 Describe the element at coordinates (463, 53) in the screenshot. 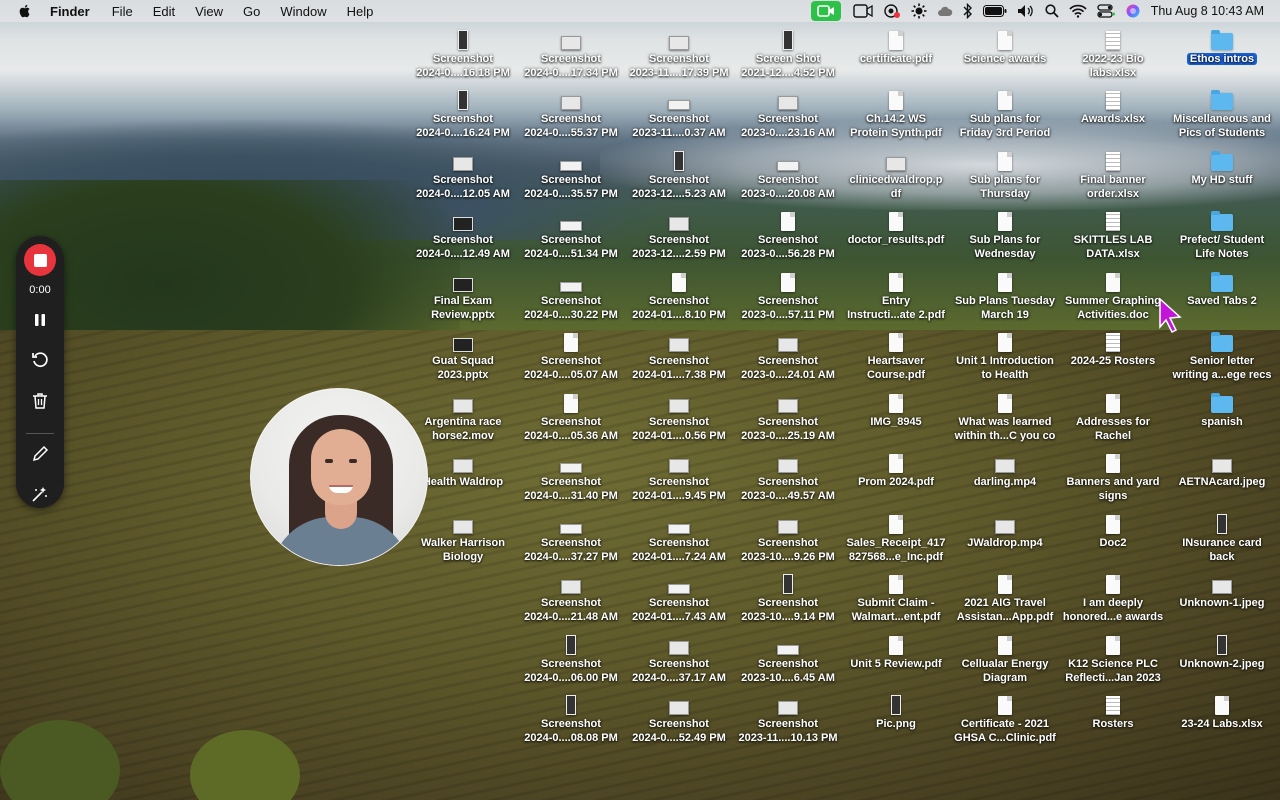

I see `desktop-file: Screenshot 2024-0....16.18 PM` at that location.